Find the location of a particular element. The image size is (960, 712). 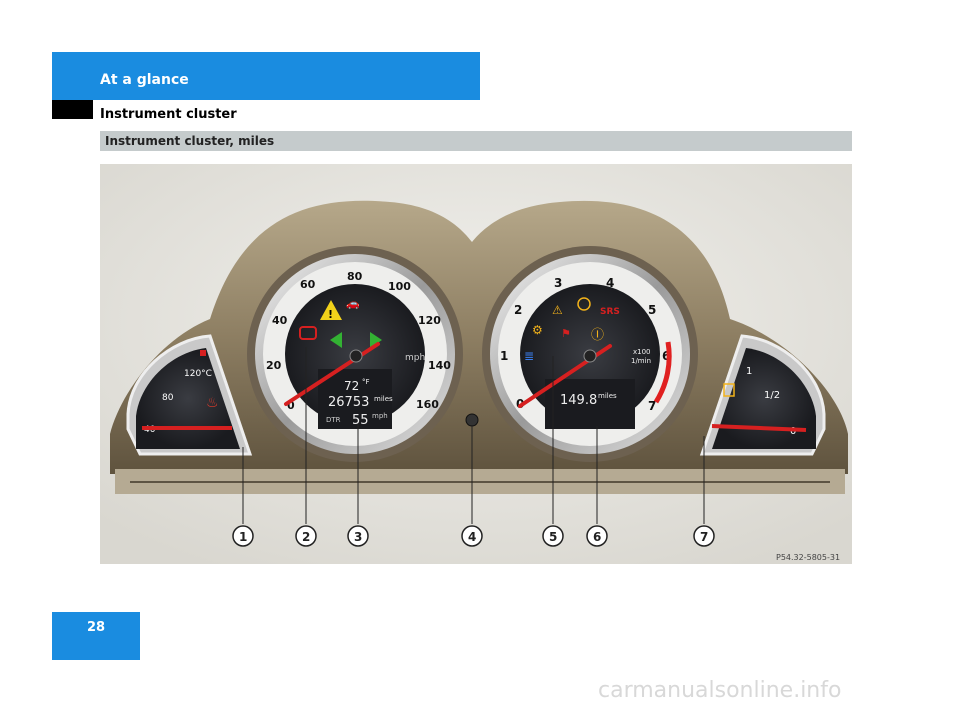

trip-value: 149.8 is located at coordinates (578, 400).